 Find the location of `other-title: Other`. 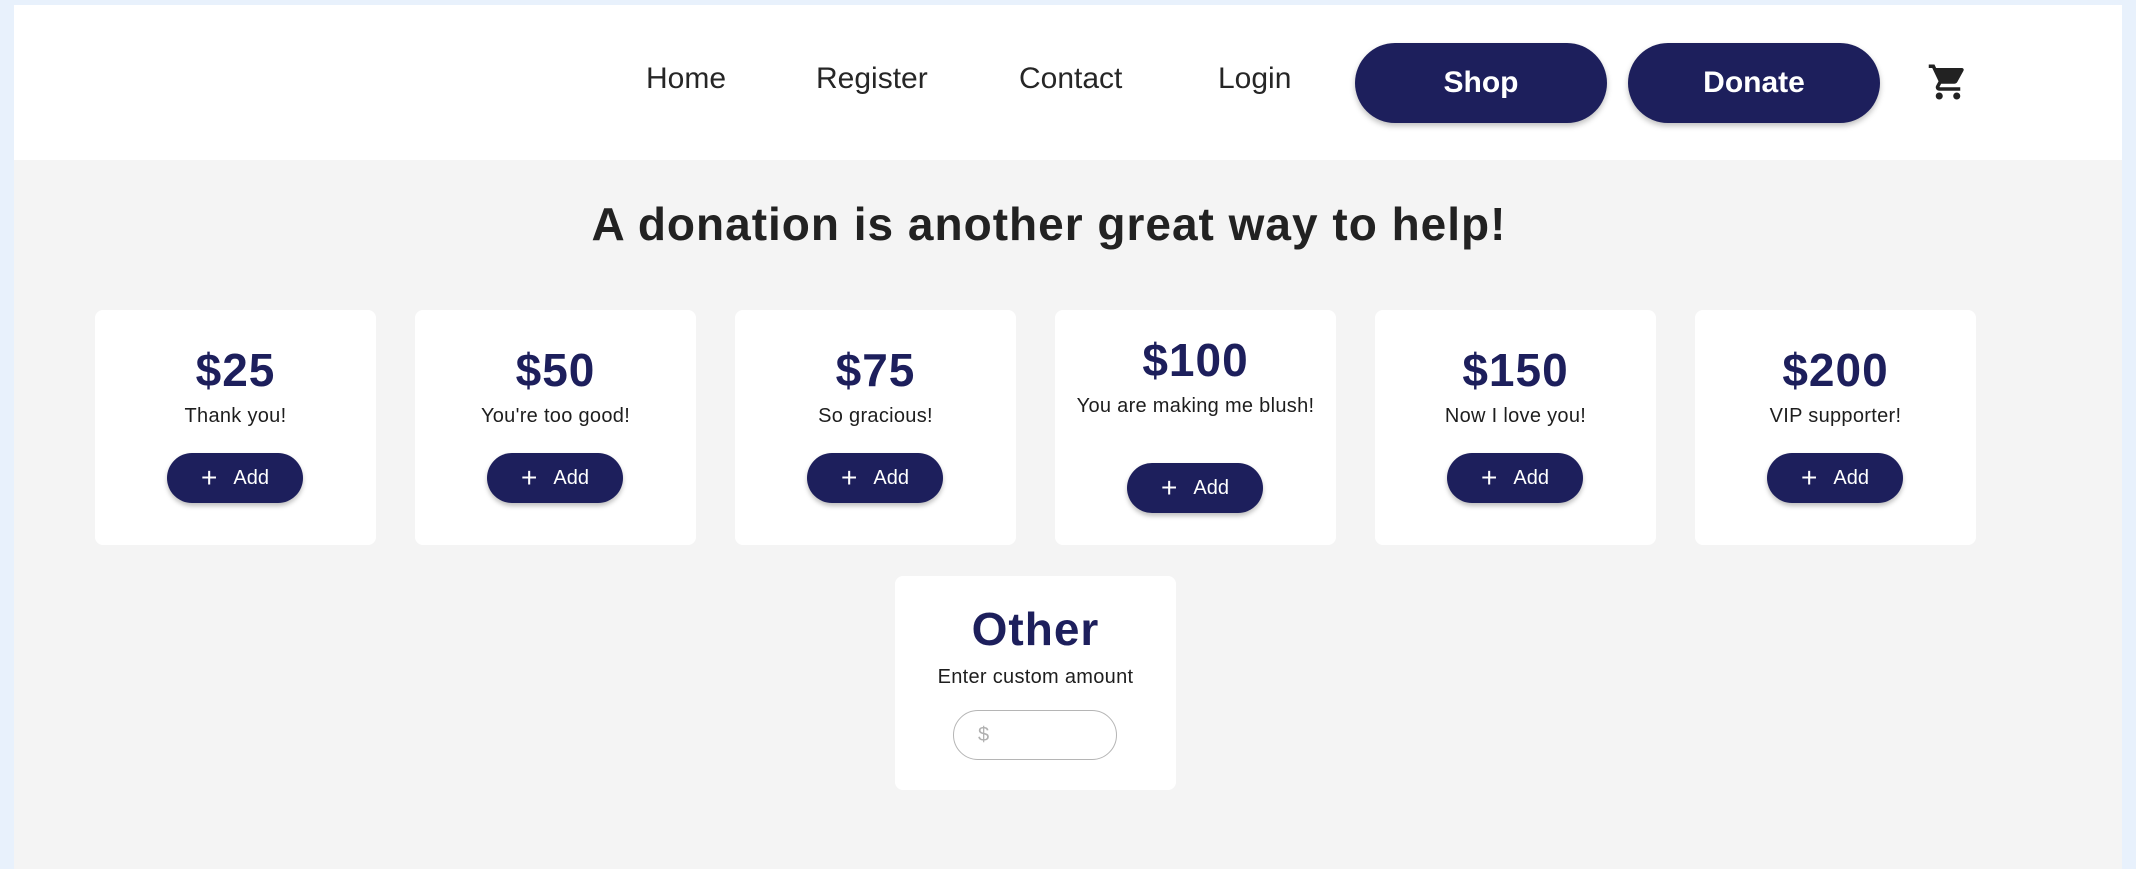

other-title: Other is located at coordinates (1035, 629).